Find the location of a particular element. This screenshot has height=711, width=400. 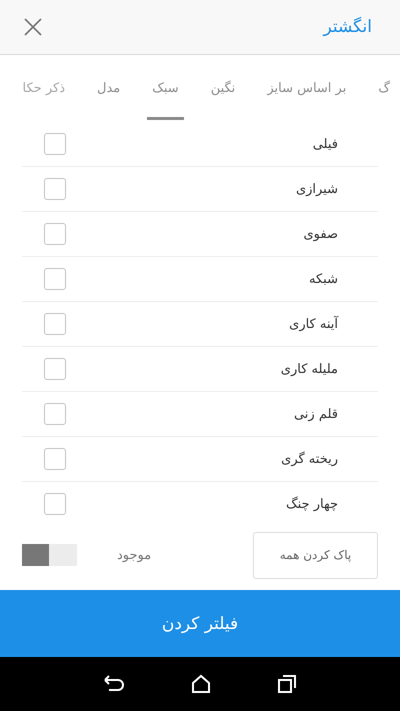

option-label: فیلی is located at coordinates (325, 144).